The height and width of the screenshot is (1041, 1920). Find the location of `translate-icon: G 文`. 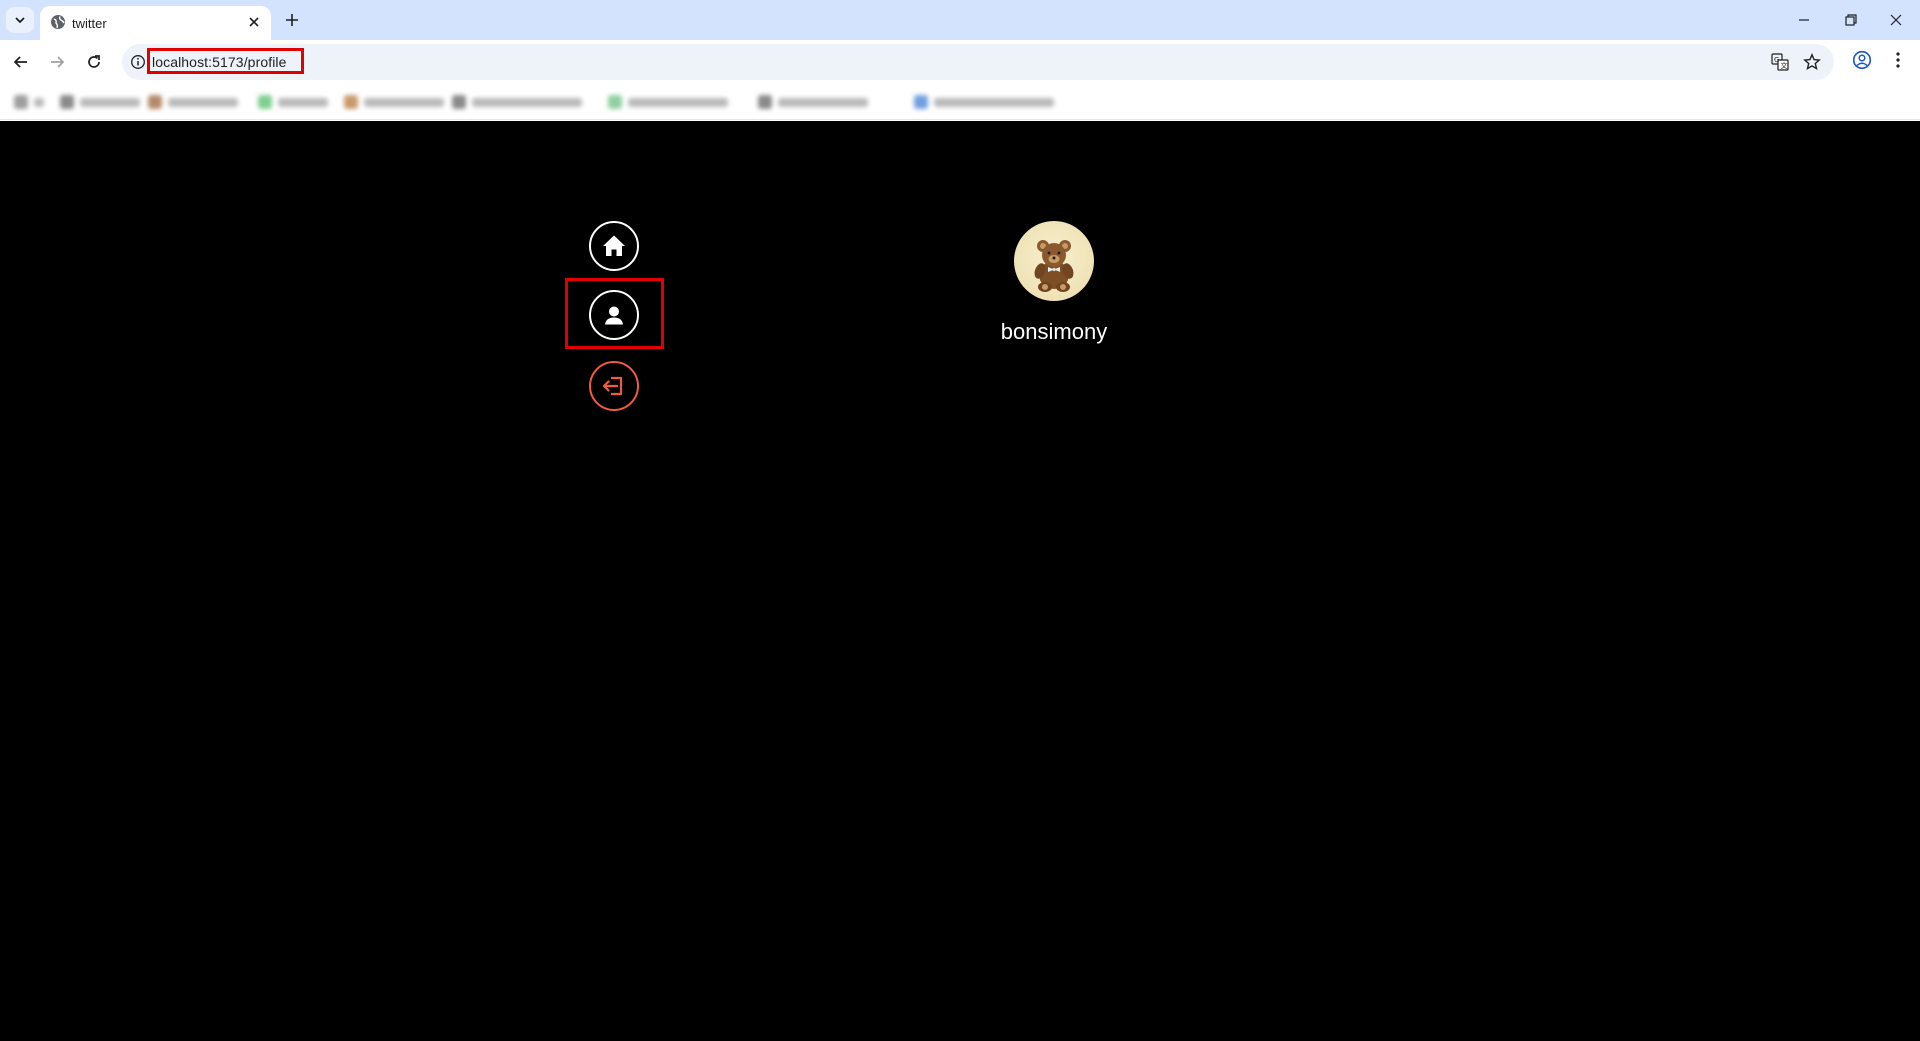

translate-icon: G 文 is located at coordinates (1780, 62).